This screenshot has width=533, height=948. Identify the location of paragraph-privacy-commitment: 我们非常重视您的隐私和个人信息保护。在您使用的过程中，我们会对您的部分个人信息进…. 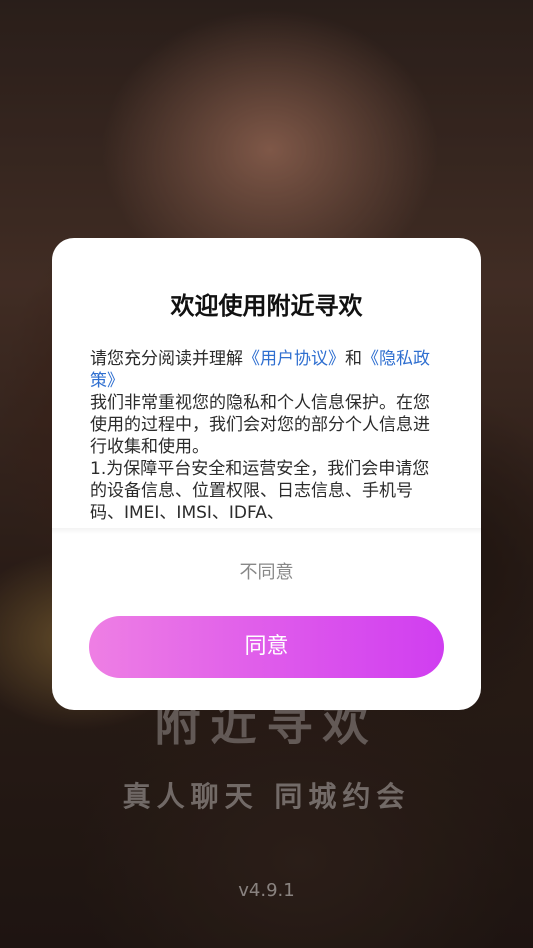
(260, 425).